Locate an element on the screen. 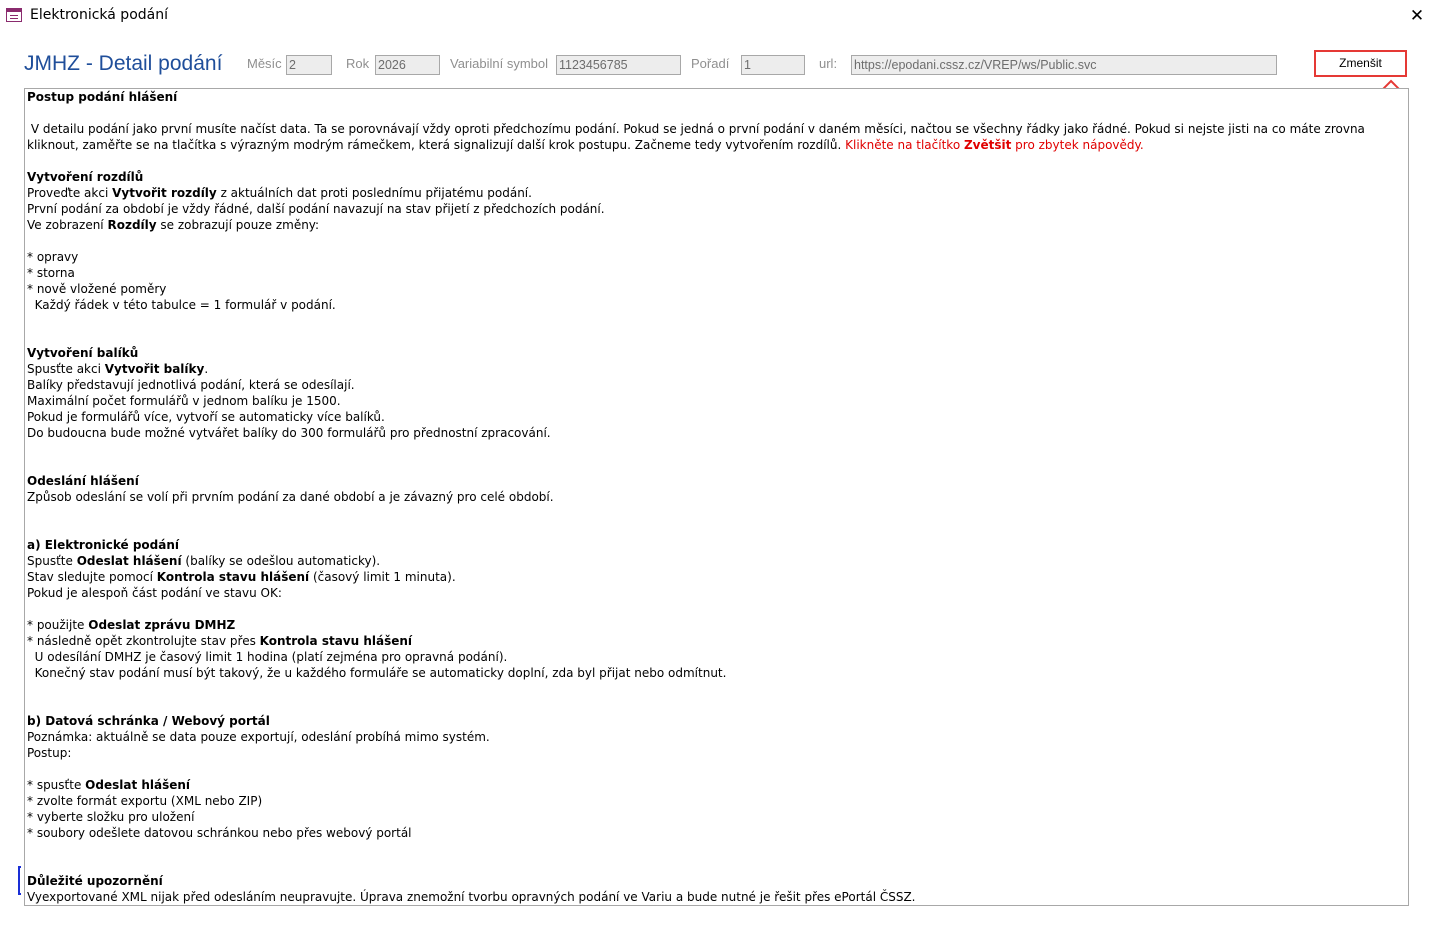  list-item: * opravy is located at coordinates (53, 257).